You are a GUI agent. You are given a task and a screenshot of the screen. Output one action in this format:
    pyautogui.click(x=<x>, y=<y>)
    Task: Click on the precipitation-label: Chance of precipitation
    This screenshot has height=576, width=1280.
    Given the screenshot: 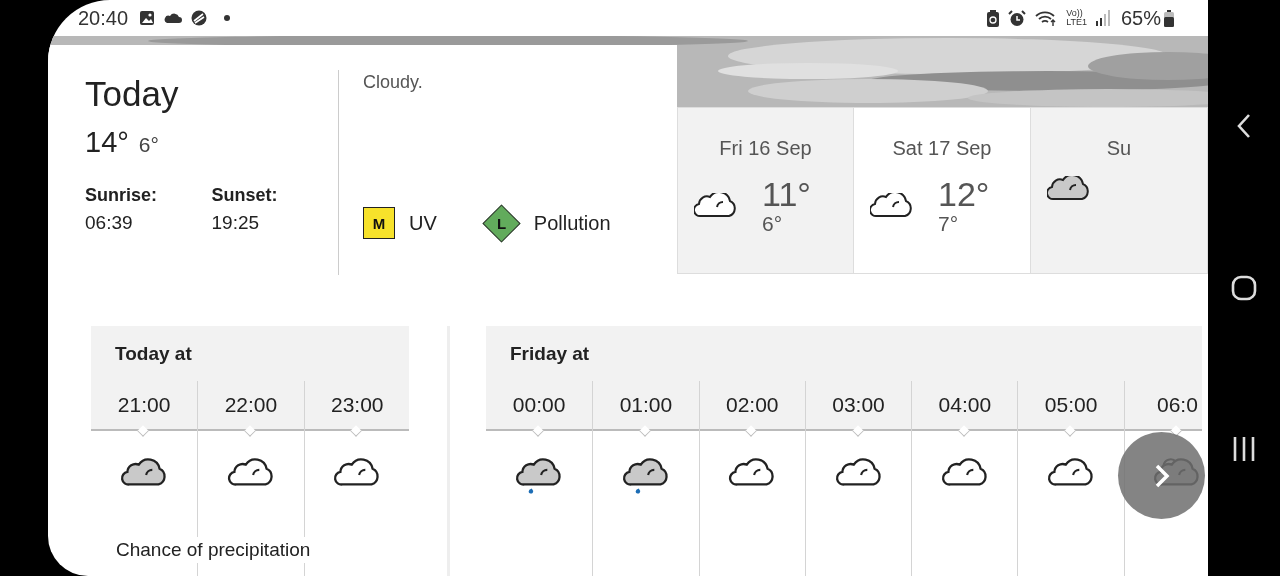 What is the action you would take?
    pyautogui.click(x=213, y=550)
    